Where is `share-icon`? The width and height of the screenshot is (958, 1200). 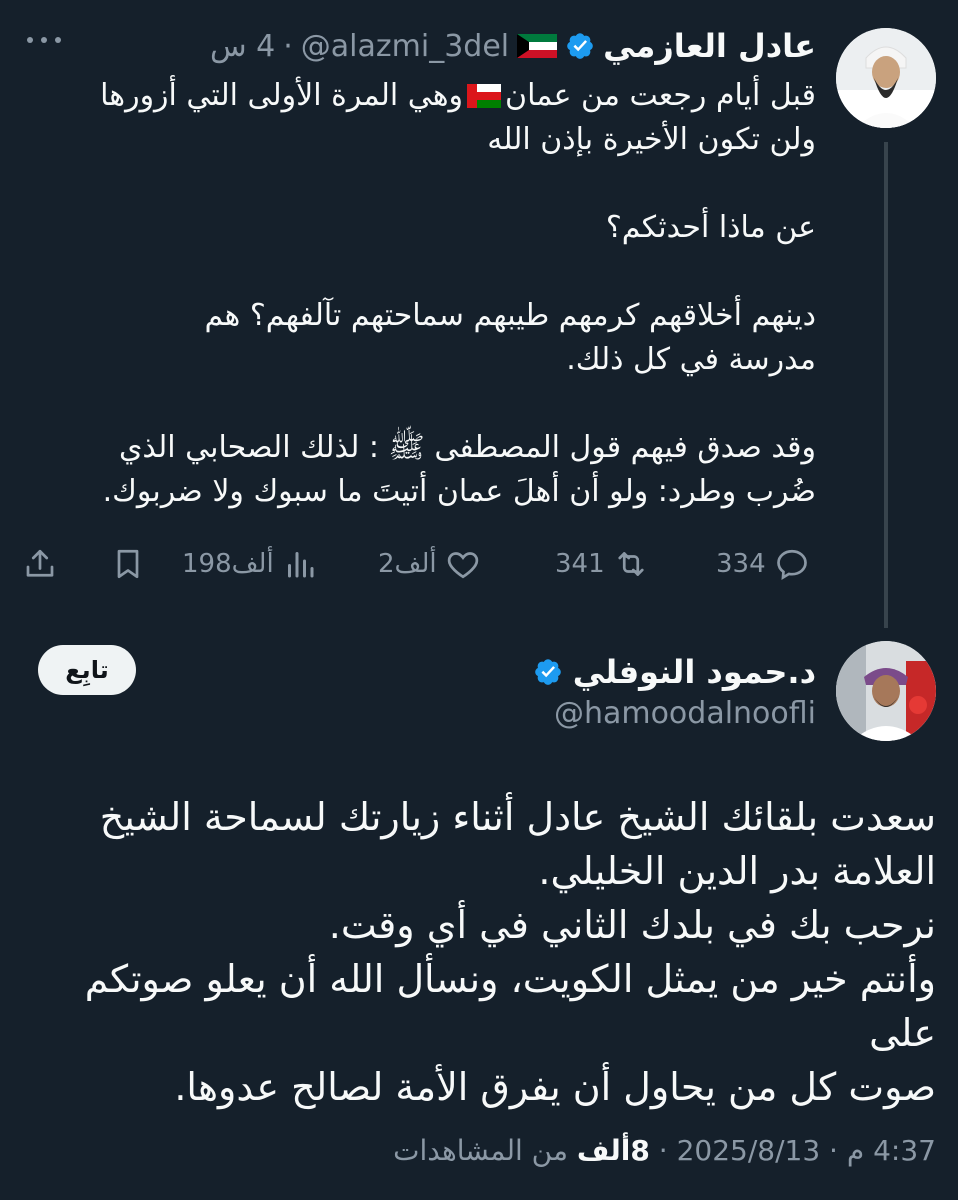
share-icon is located at coordinates (40, 563).